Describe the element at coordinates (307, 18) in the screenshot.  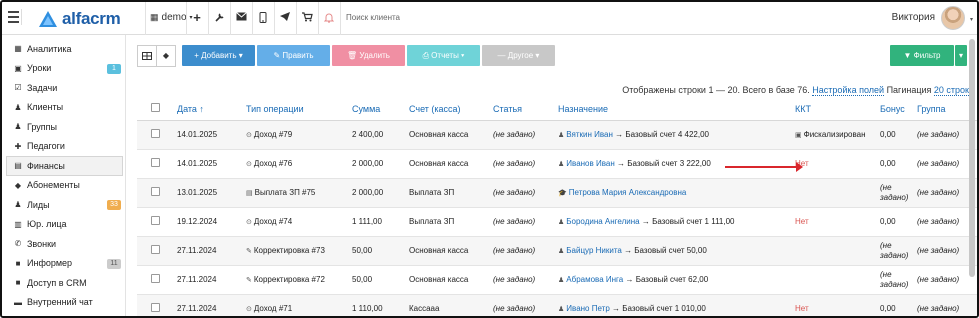
I see `cart-icon` at that location.